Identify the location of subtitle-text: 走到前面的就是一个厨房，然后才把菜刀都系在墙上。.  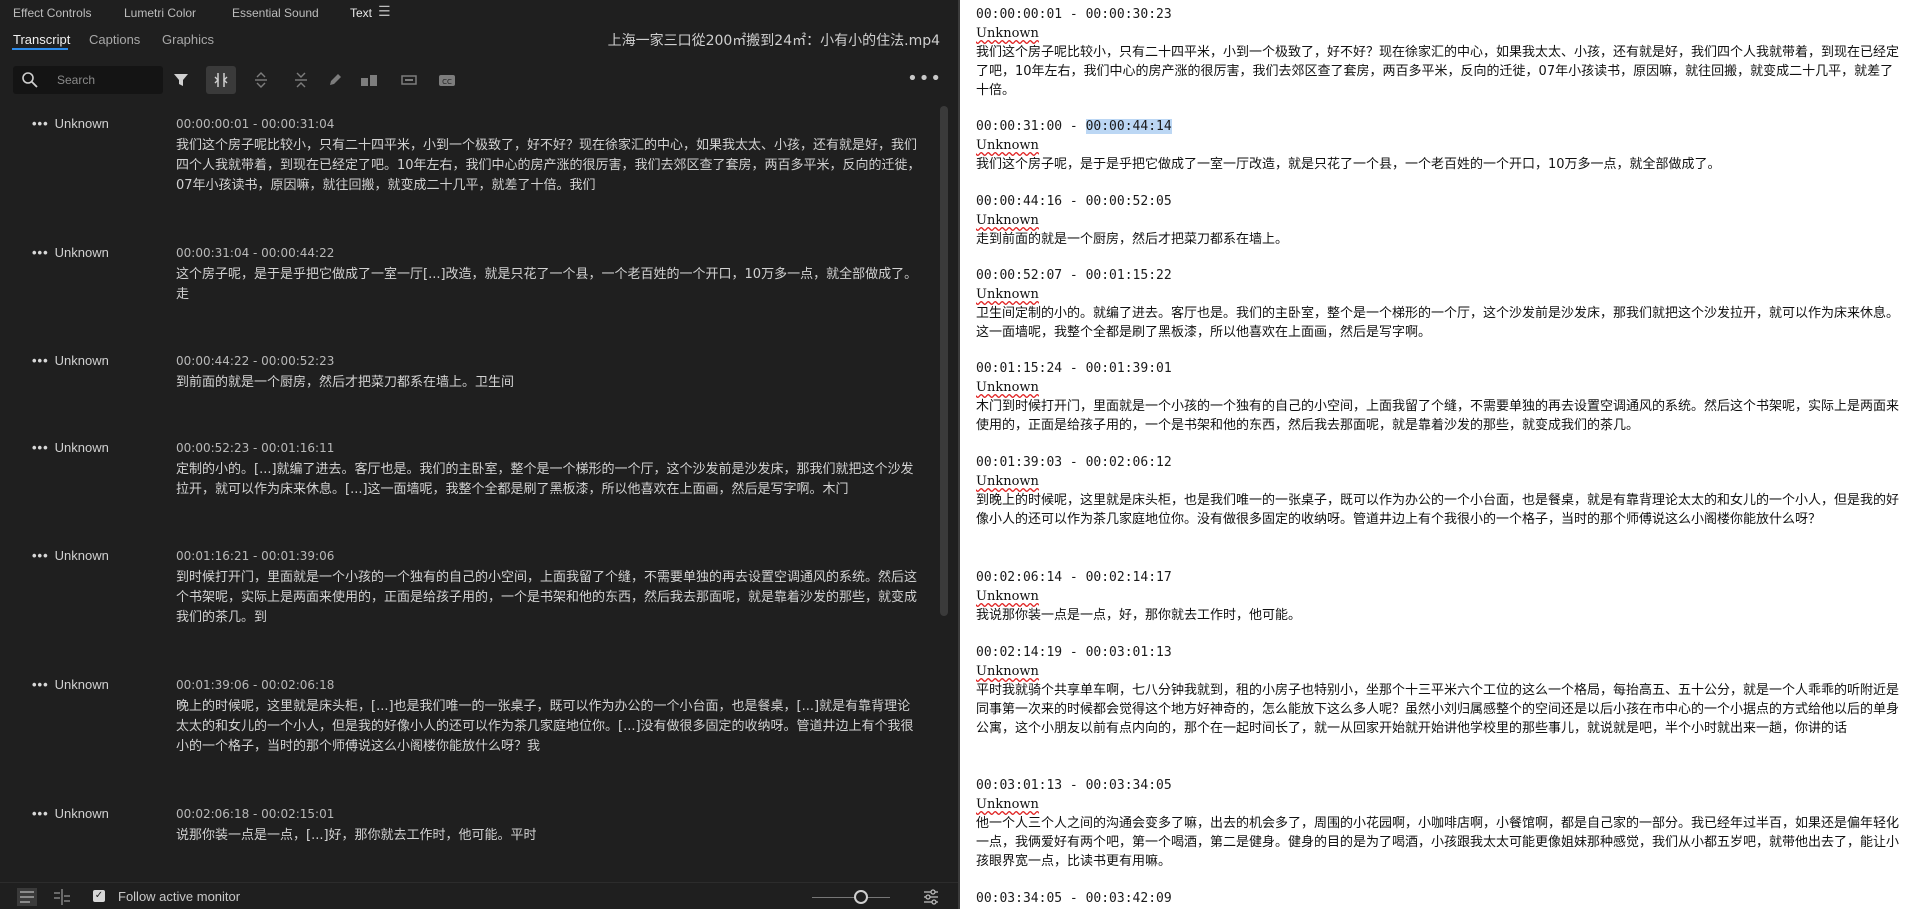
(1132, 239).